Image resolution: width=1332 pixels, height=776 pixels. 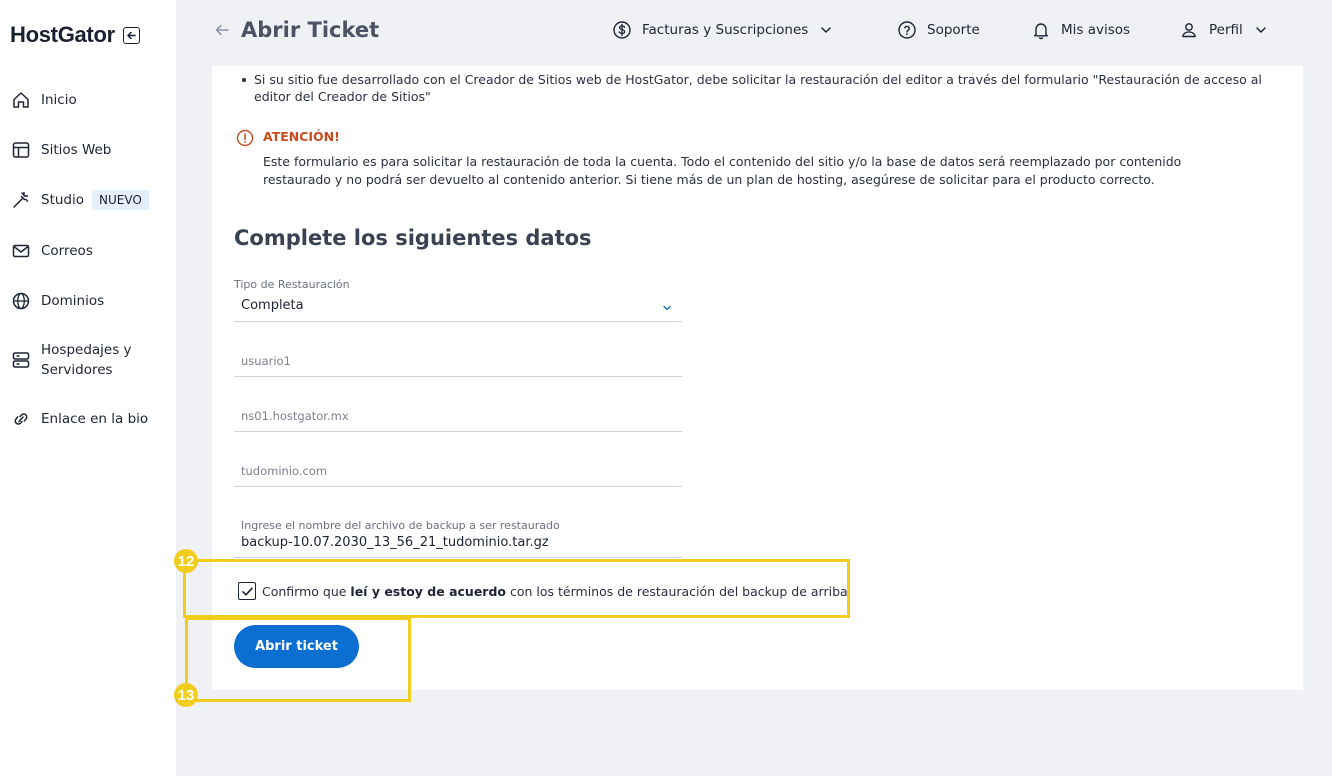 What do you see at coordinates (292, 284) in the screenshot?
I see `restore-type-label: Tipo de Restauración` at bounding box center [292, 284].